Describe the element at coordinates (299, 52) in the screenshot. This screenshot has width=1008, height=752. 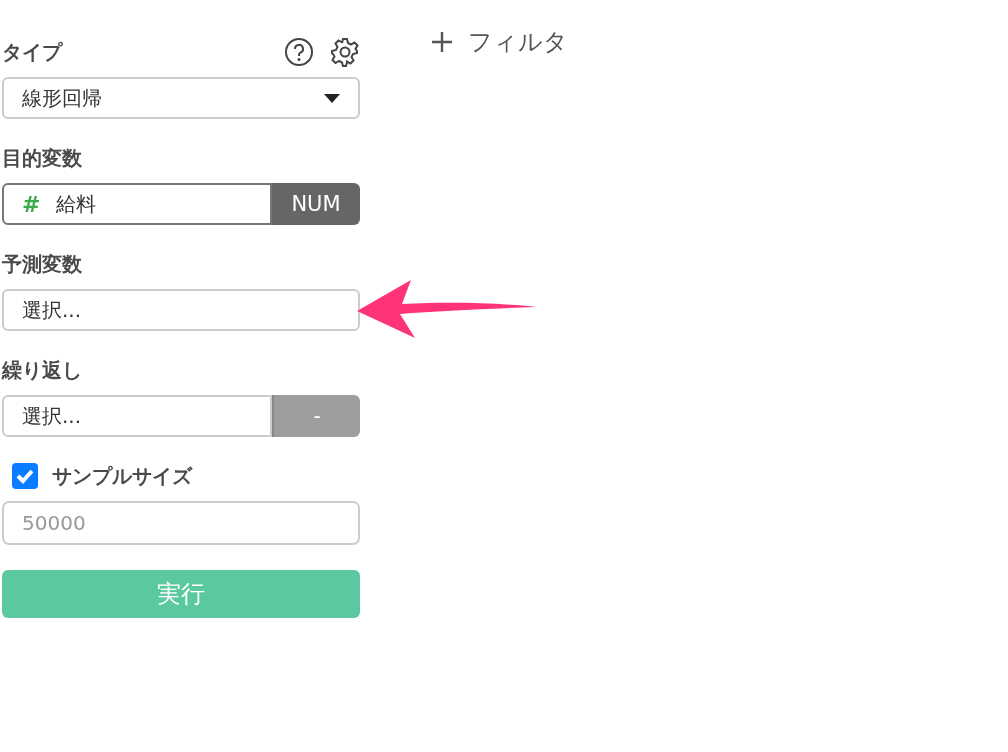
I see `help-icon` at that location.